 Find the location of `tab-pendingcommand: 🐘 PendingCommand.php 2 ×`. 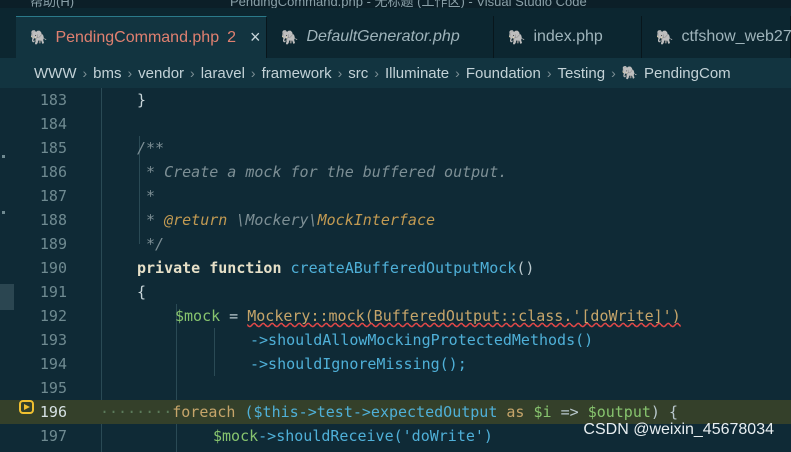

tab-pendingcommand: 🐘 PendingCommand.php 2 × is located at coordinates (141, 37).